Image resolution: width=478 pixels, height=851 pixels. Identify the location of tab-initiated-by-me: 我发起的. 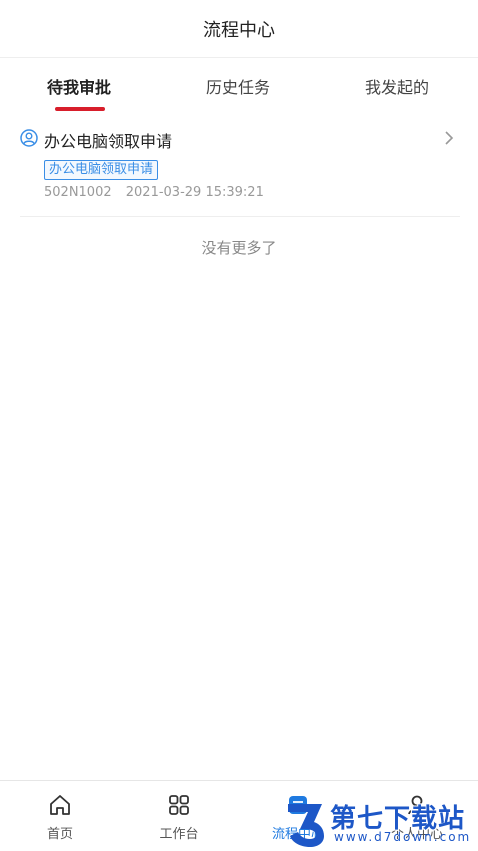
(397, 86).